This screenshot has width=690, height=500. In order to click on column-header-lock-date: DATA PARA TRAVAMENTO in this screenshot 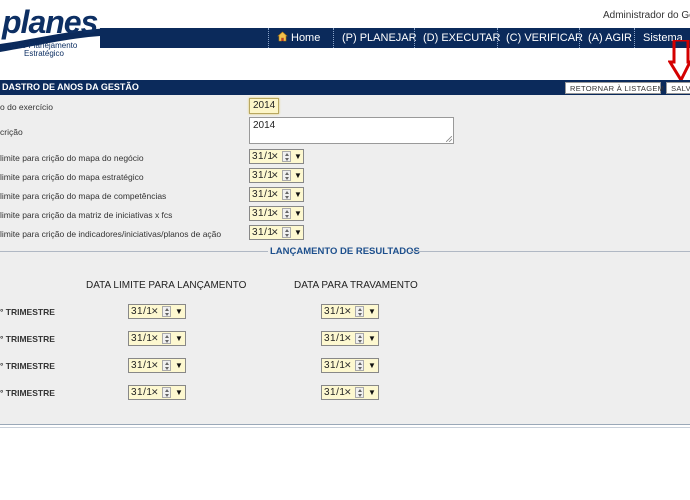, I will do `click(356, 285)`.